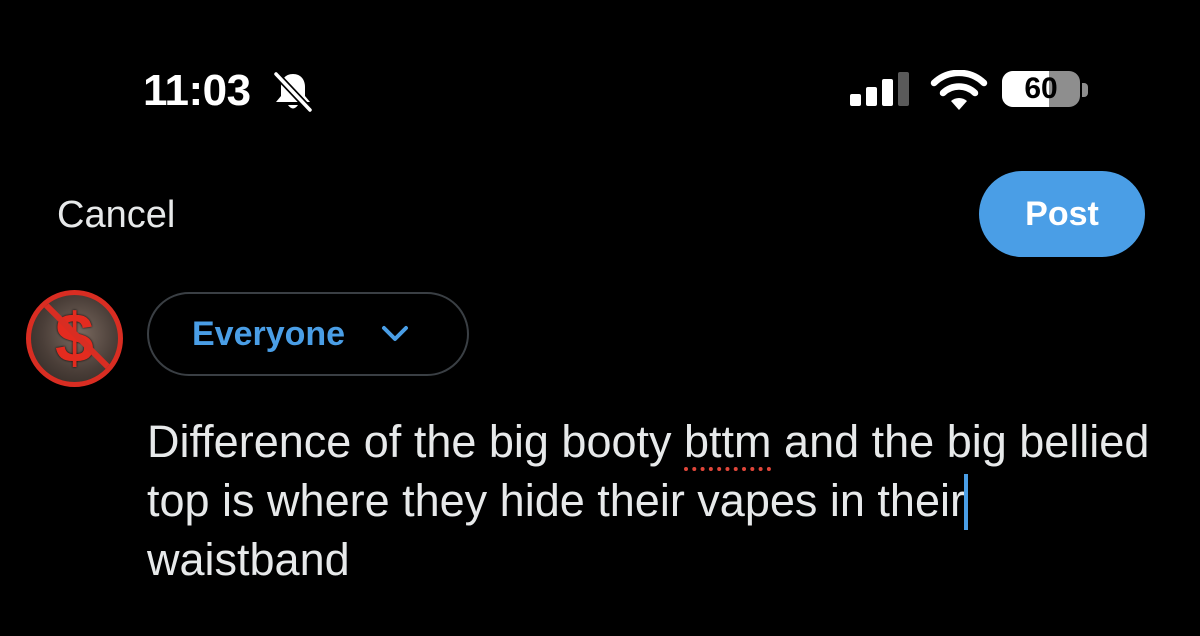 Image resolution: width=1200 pixels, height=636 pixels. I want to click on avatar: $, so click(74, 338).